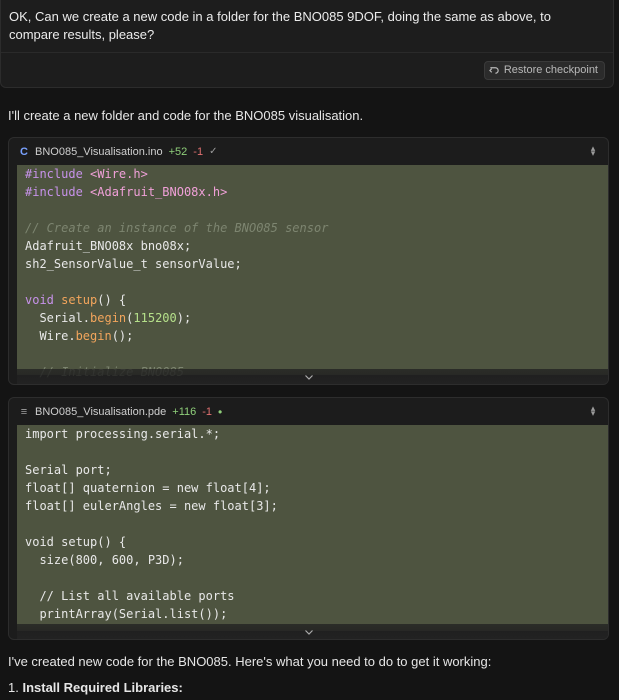 This screenshot has height=700, width=619. I want to click on code-token: <Wire.h>, so click(119, 174).